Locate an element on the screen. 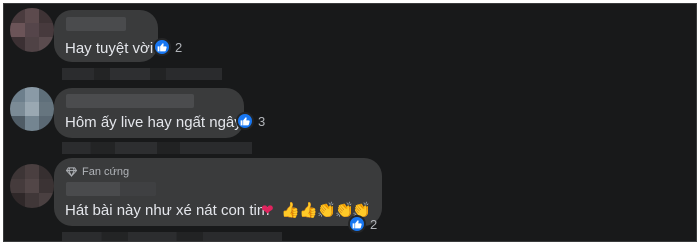  comment-text: Hay tuyệt vời is located at coordinates (109, 48).